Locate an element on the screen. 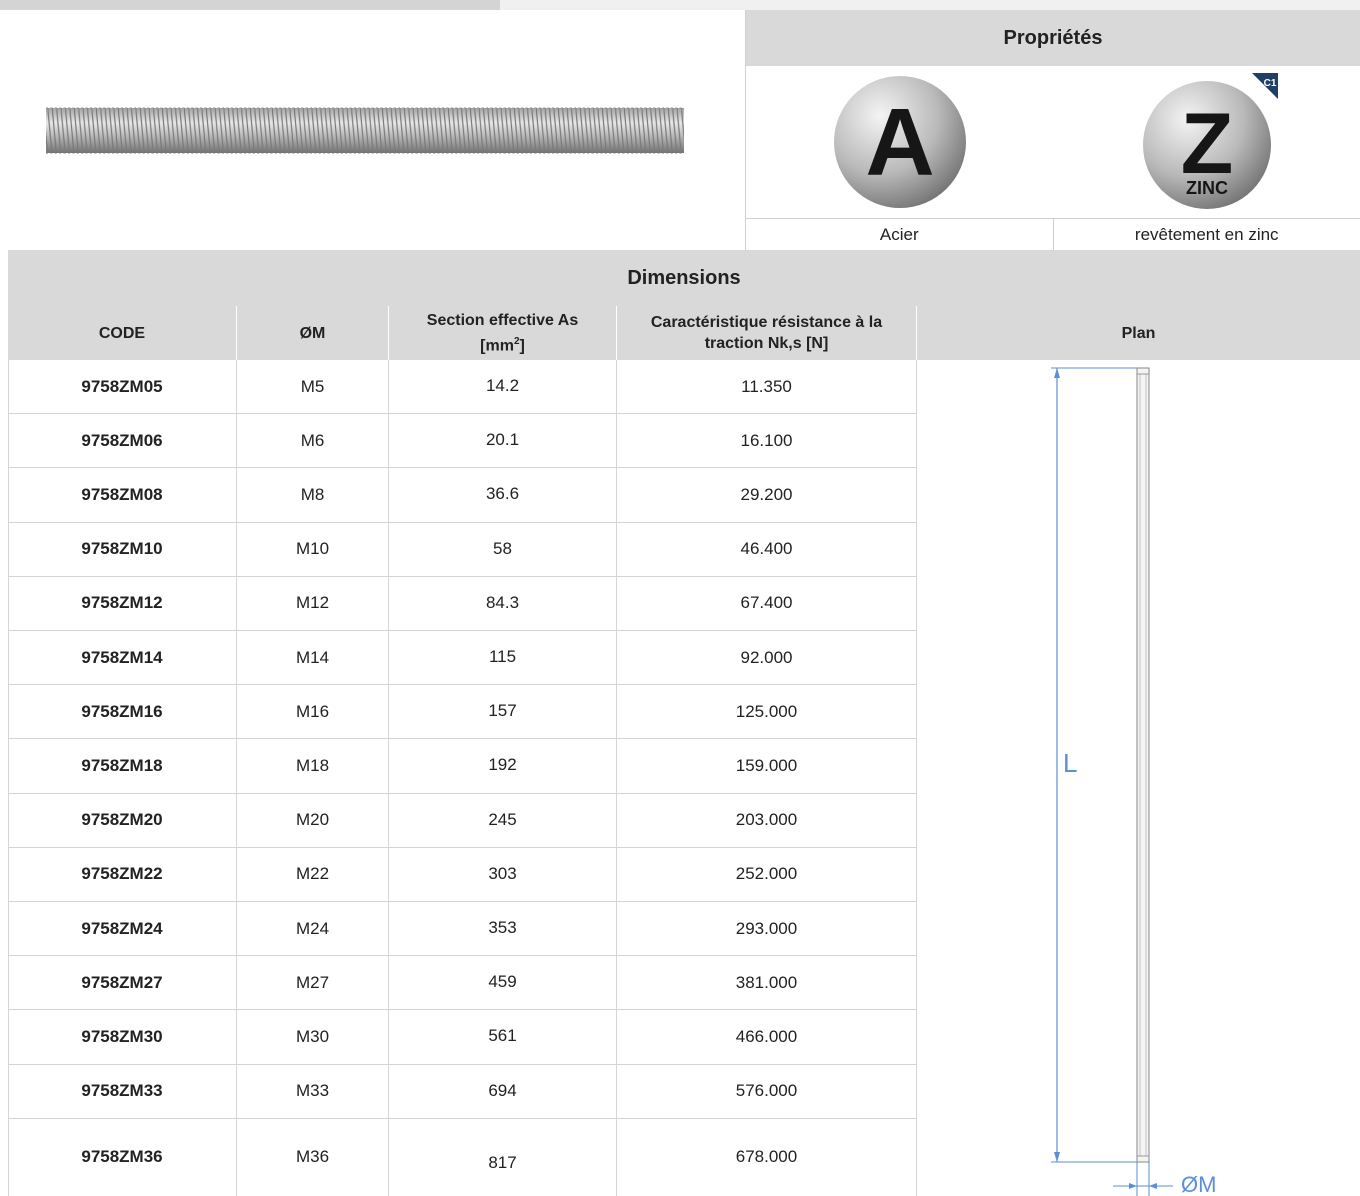  column-header-plan: Plan is located at coordinates (1138, 333).